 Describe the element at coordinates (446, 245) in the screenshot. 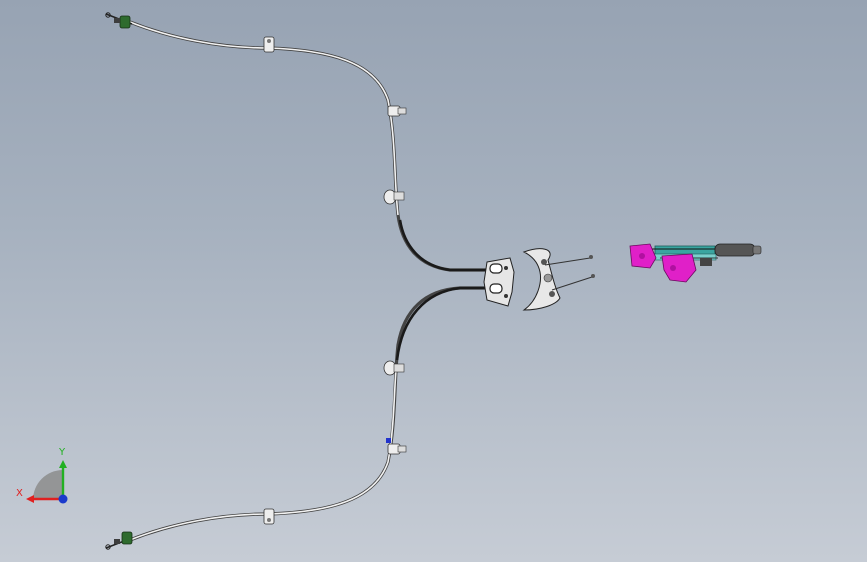

I see `upper-cable-conduit` at that location.